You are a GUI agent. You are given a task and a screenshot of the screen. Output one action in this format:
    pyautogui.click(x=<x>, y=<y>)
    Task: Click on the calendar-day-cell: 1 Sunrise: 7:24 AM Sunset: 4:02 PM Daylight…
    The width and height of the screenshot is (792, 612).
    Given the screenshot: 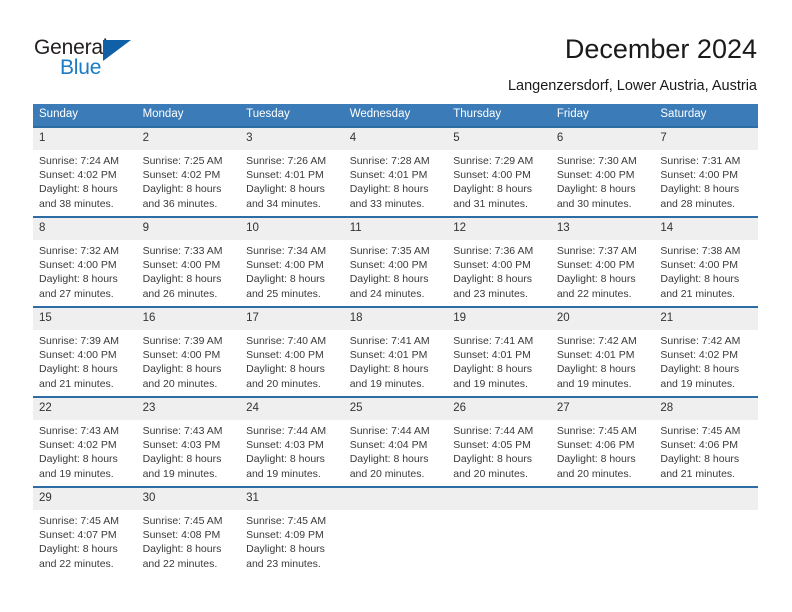 What is the action you would take?
    pyautogui.click(x=85, y=171)
    